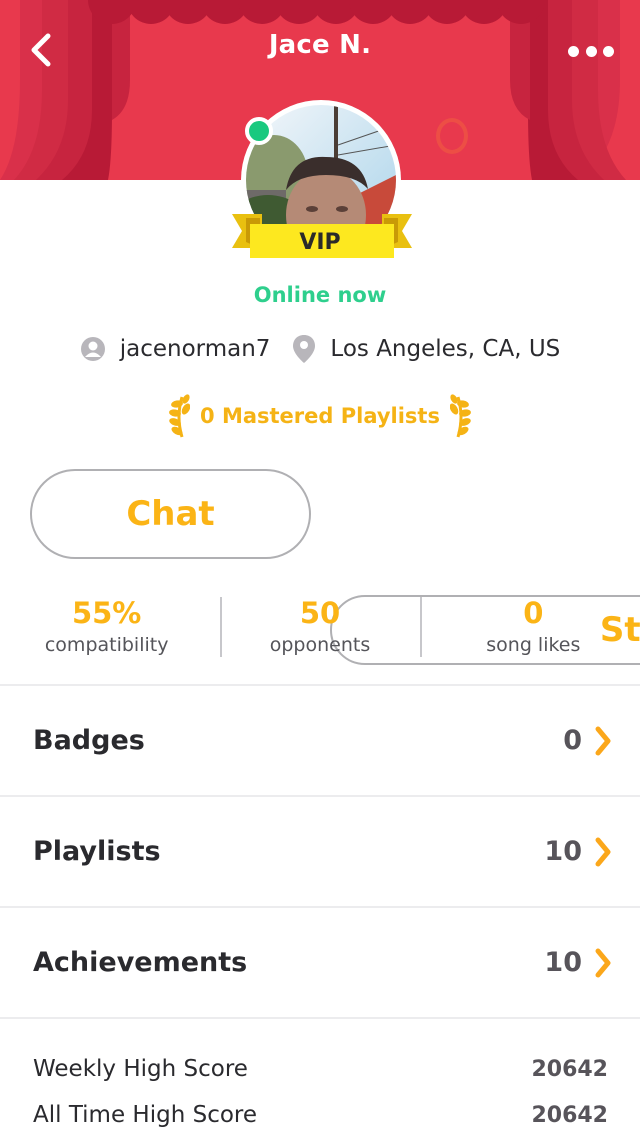 This screenshot has width=640, height=1136. Describe the element at coordinates (320, 242) in the screenshot. I see `vip-label: VIP` at that location.